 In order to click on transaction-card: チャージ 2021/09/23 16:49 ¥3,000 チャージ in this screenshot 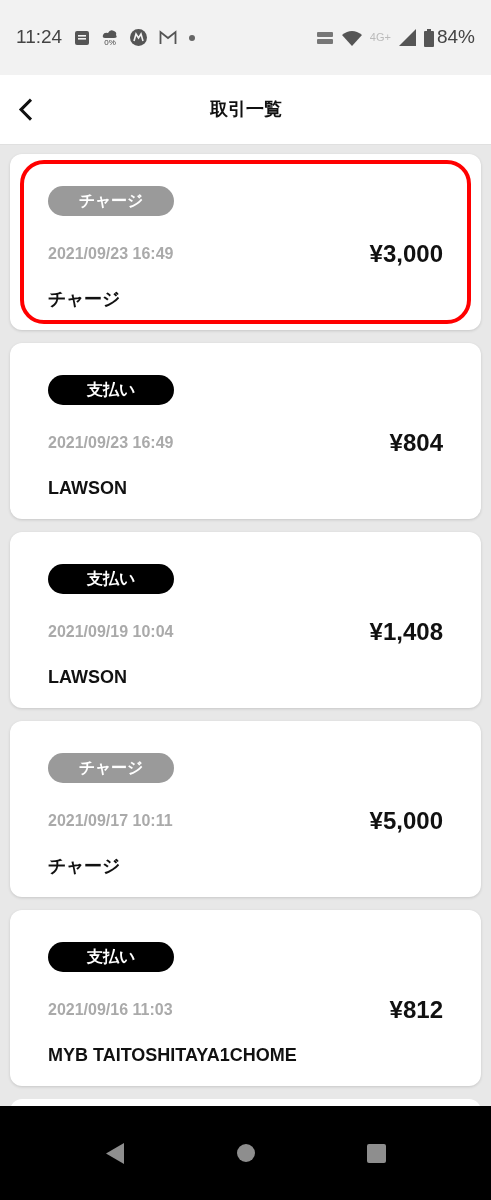, I will do `click(245, 242)`.